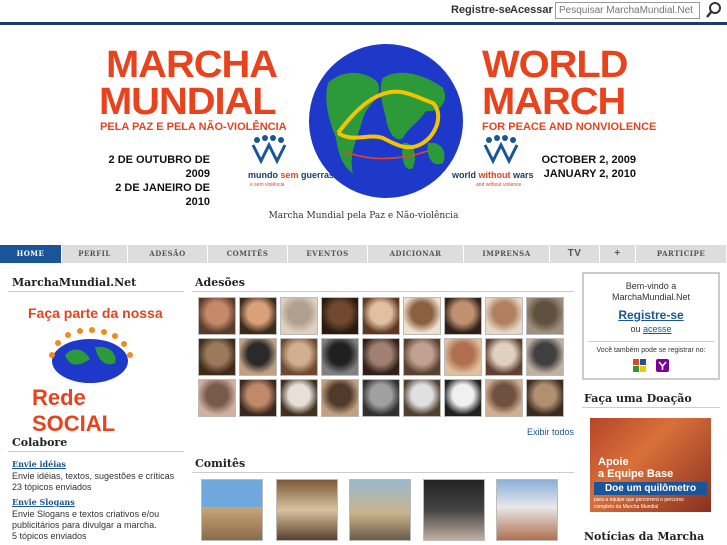 The width and height of the screenshot is (727, 545). Describe the element at coordinates (386, 121) in the screenshot. I see `globe-illustration` at that location.